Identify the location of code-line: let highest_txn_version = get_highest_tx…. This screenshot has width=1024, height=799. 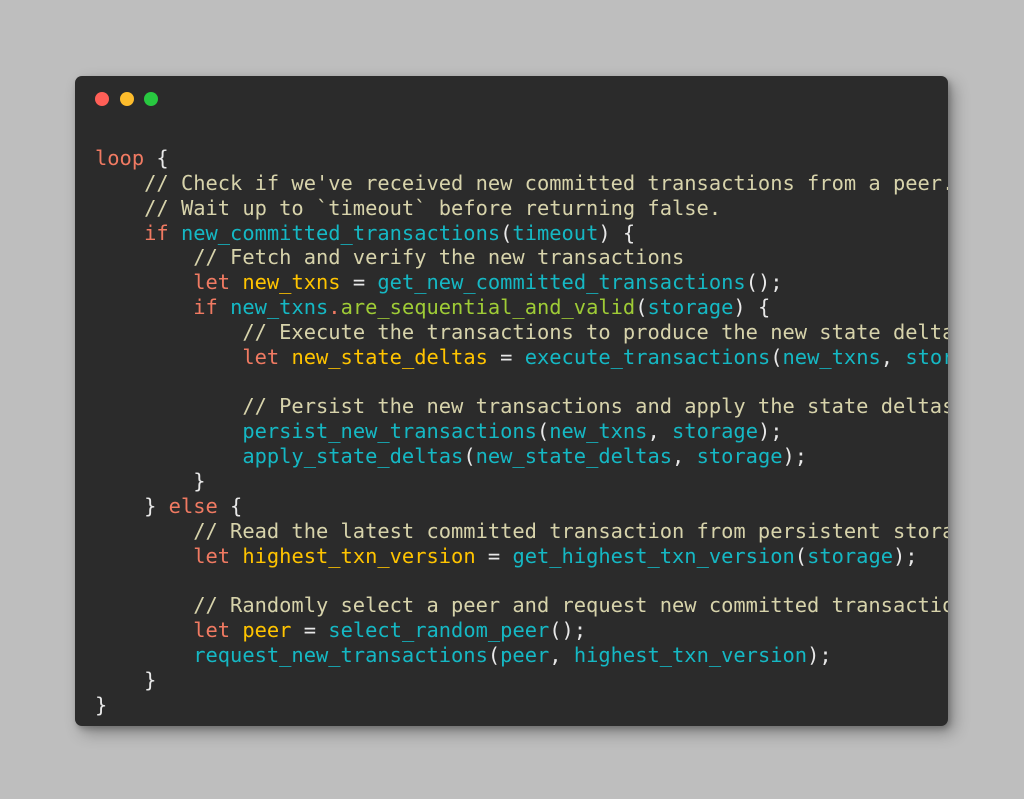
(521, 556).